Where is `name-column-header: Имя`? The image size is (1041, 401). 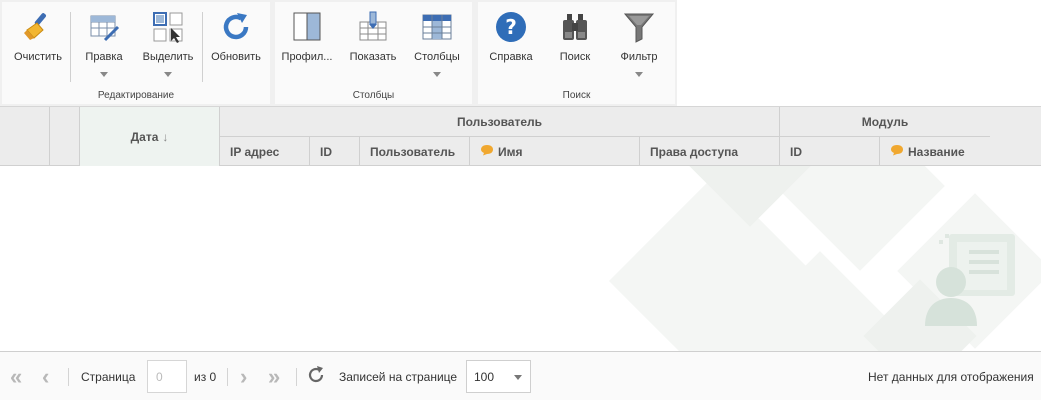
name-column-header: Имя is located at coordinates (555, 151).